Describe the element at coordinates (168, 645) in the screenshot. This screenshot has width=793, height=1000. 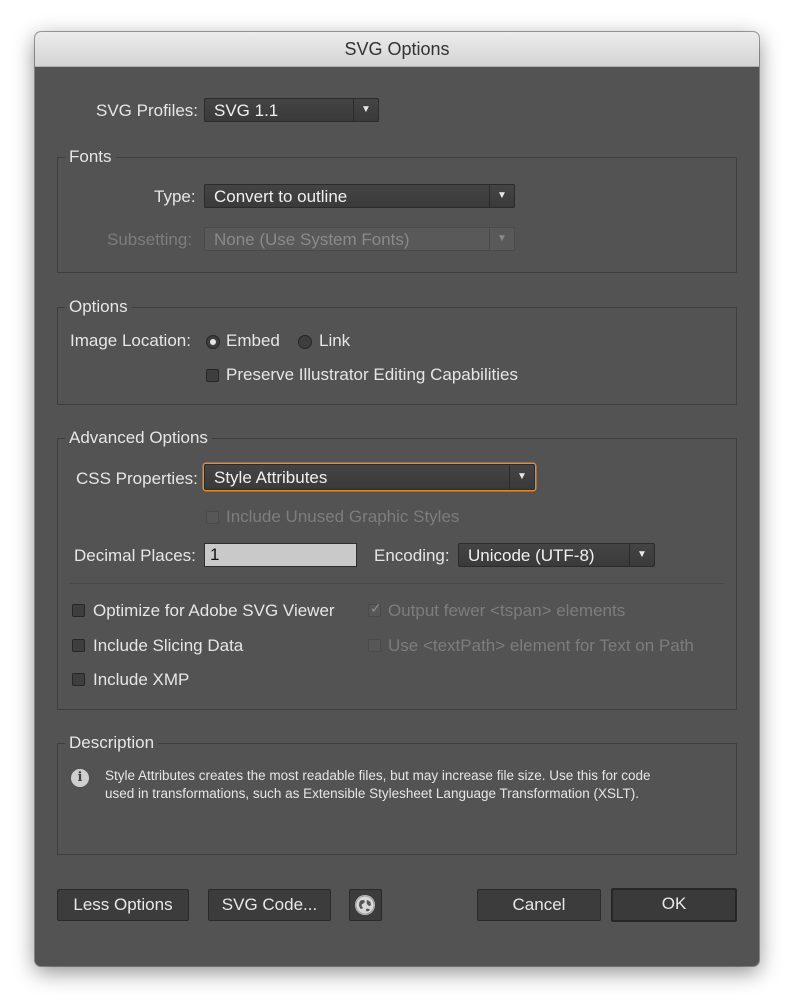
I see `include-slicing-data-label: Include Slicing Data` at that location.